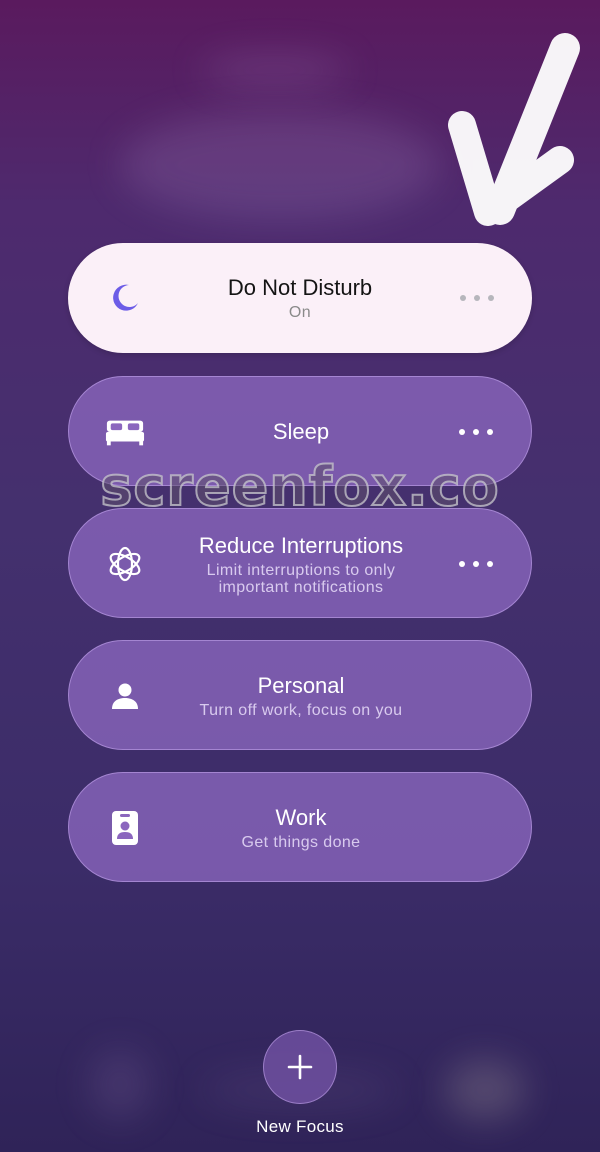 The image size is (600, 1152). I want to click on person-icon, so click(125, 696).